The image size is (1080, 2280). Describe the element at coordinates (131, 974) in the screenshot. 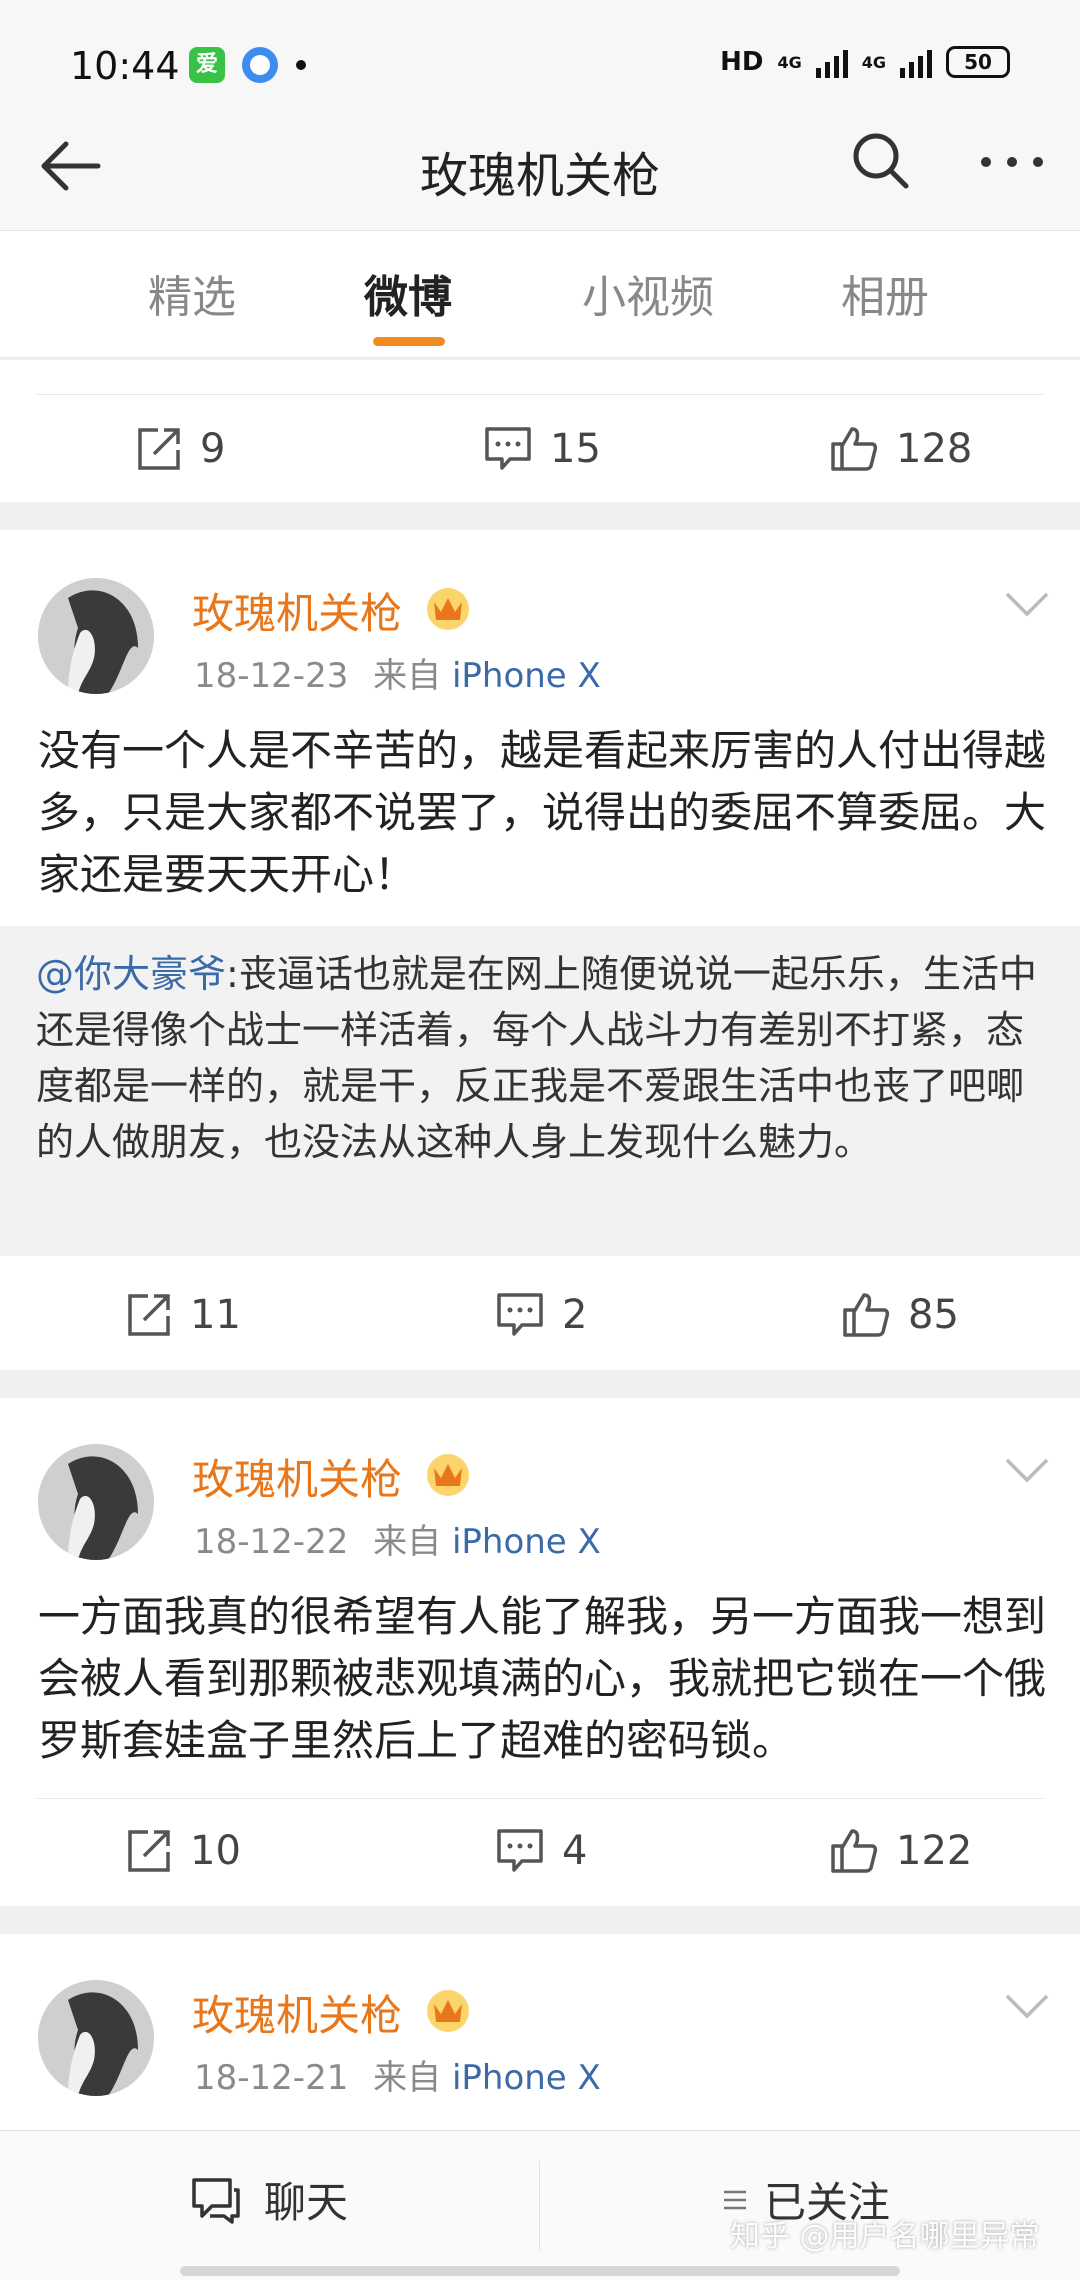

I see `quote-mention: @你大豪爷` at that location.